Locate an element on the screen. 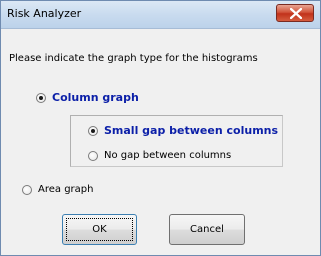 The height and width of the screenshot is (256, 321). cancel-button: Cancel is located at coordinates (207, 229).